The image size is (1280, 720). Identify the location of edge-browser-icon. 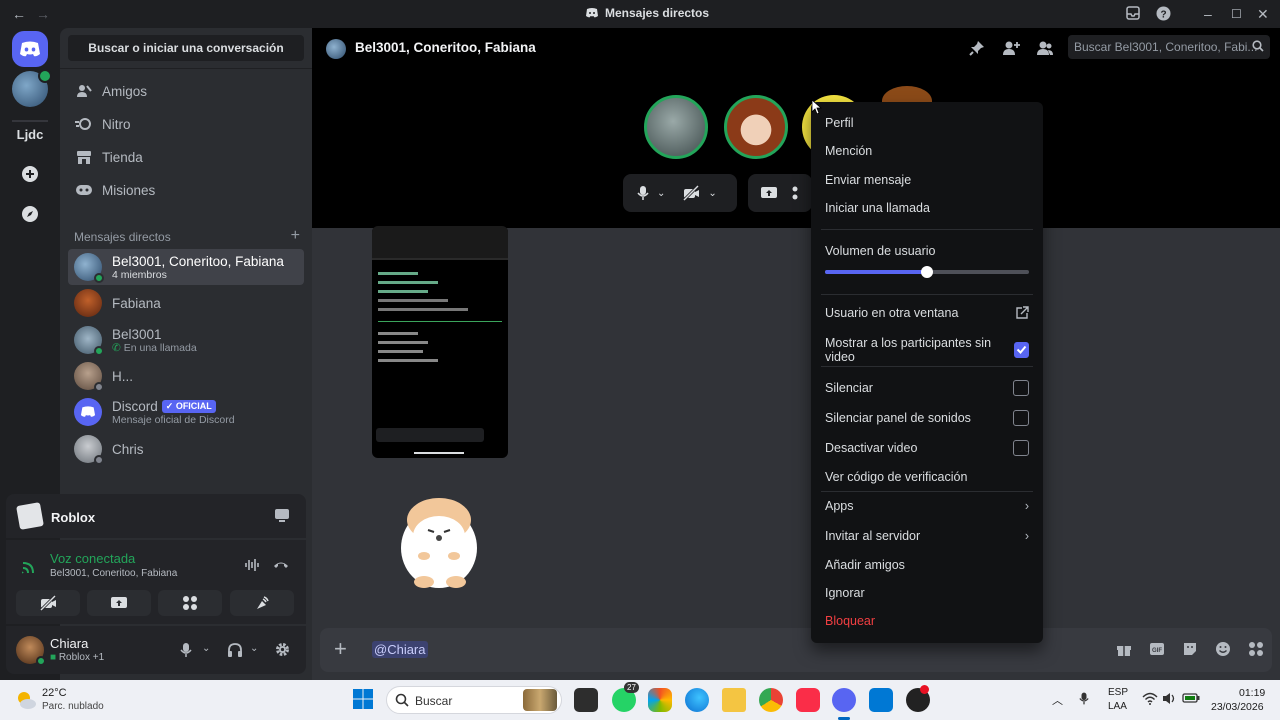
(697, 700).